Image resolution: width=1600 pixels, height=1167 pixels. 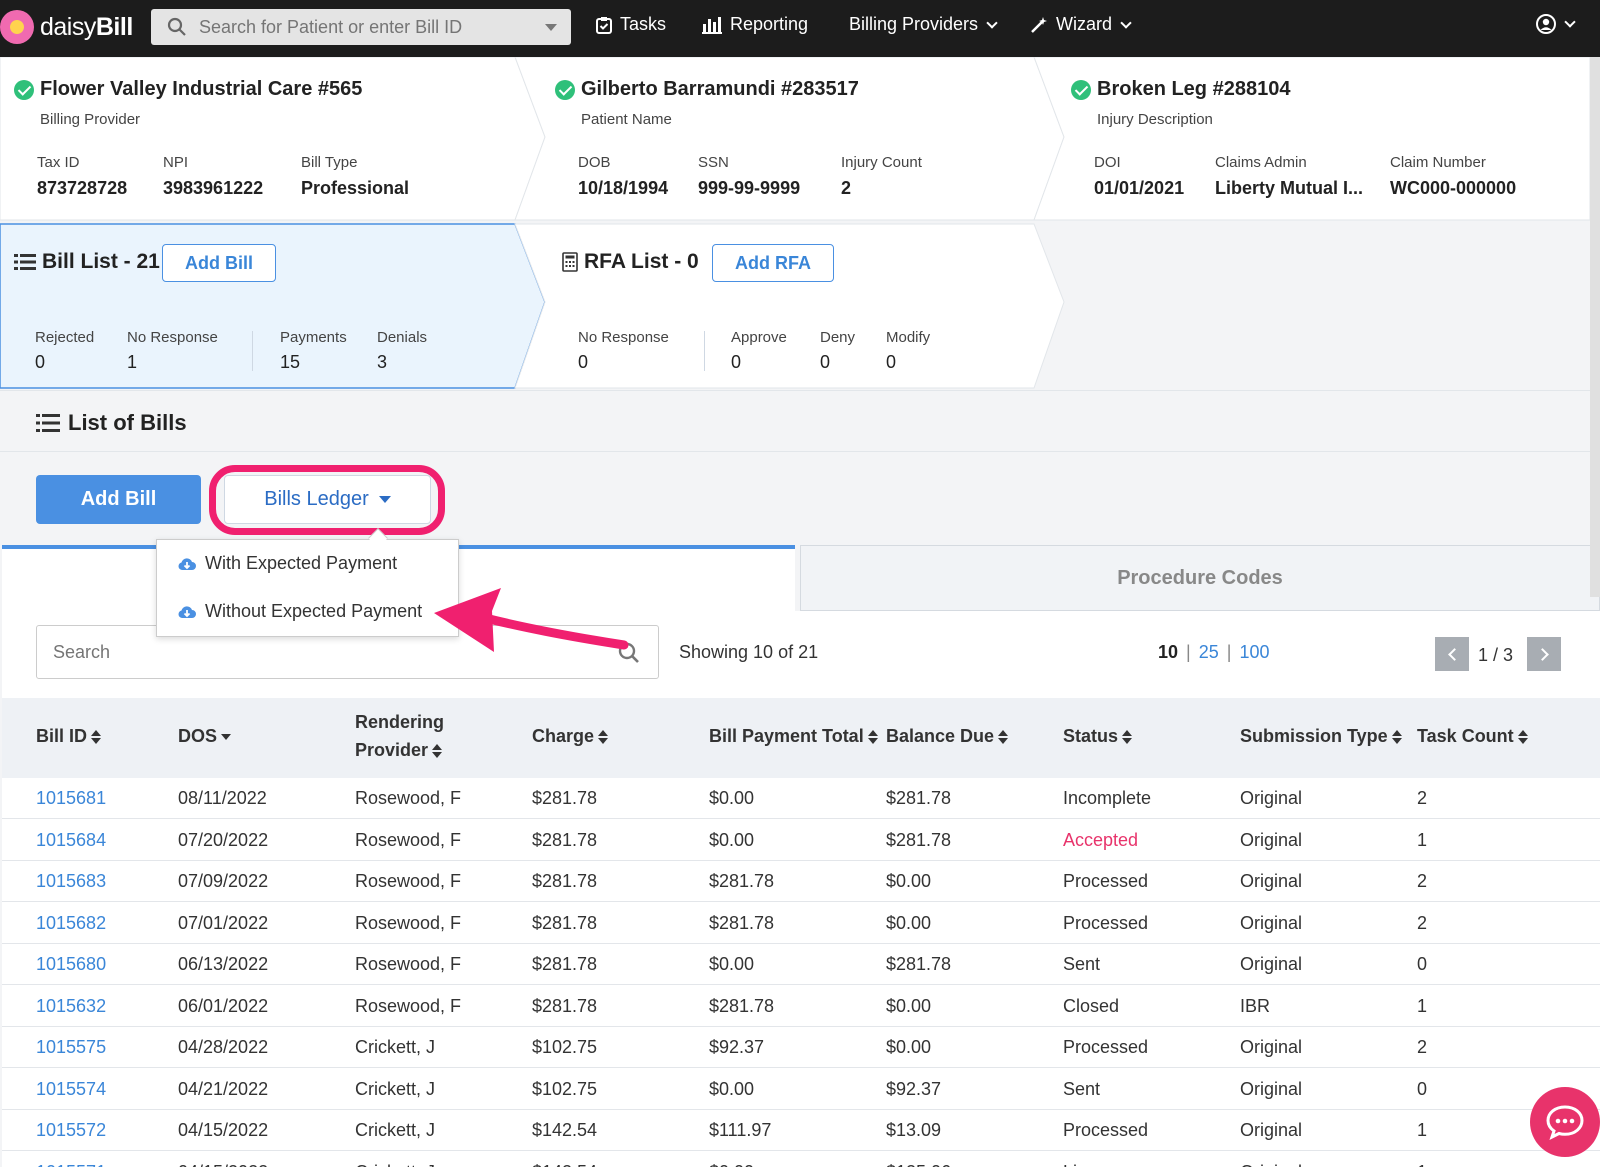 I want to click on chat-bubble-icon, so click(x=1565, y=1122).